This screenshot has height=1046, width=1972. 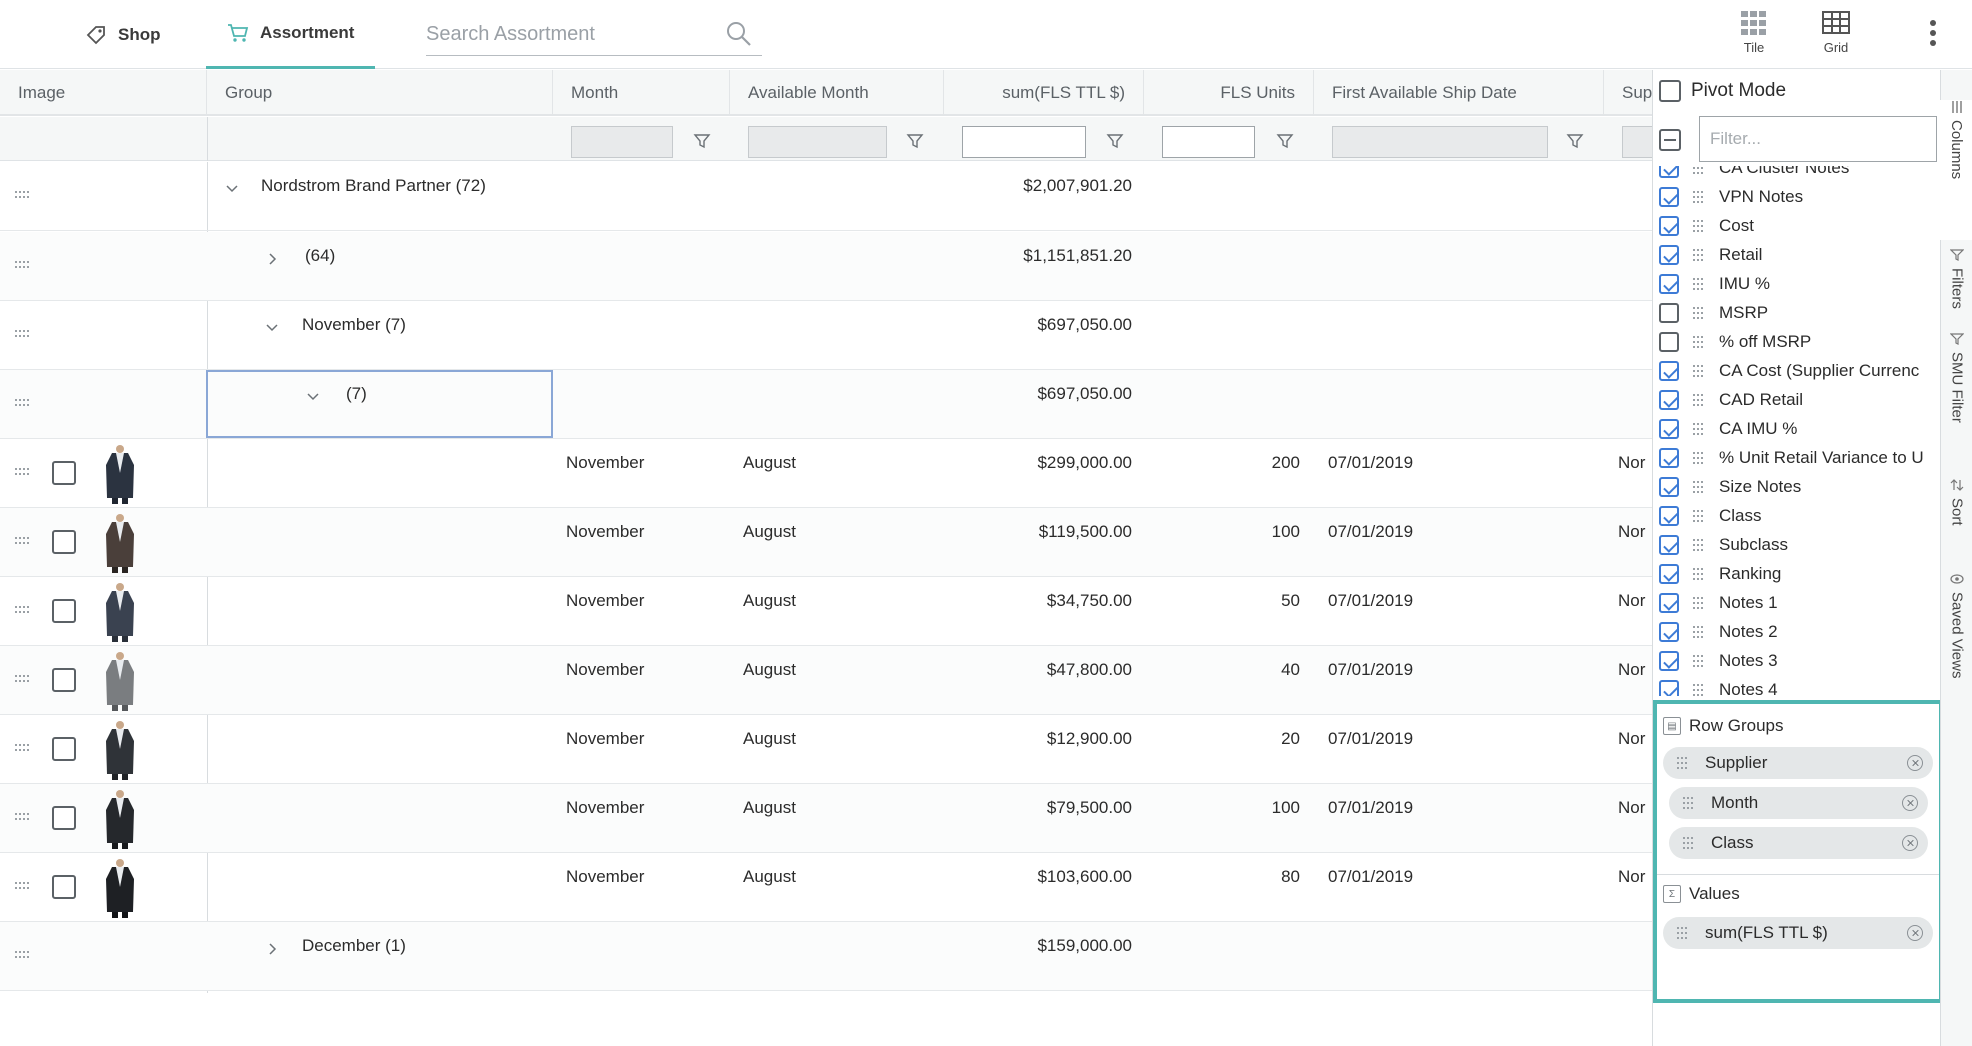 What do you see at coordinates (1730, 487) in the screenshot?
I see `column-item: Size Notes` at bounding box center [1730, 487].